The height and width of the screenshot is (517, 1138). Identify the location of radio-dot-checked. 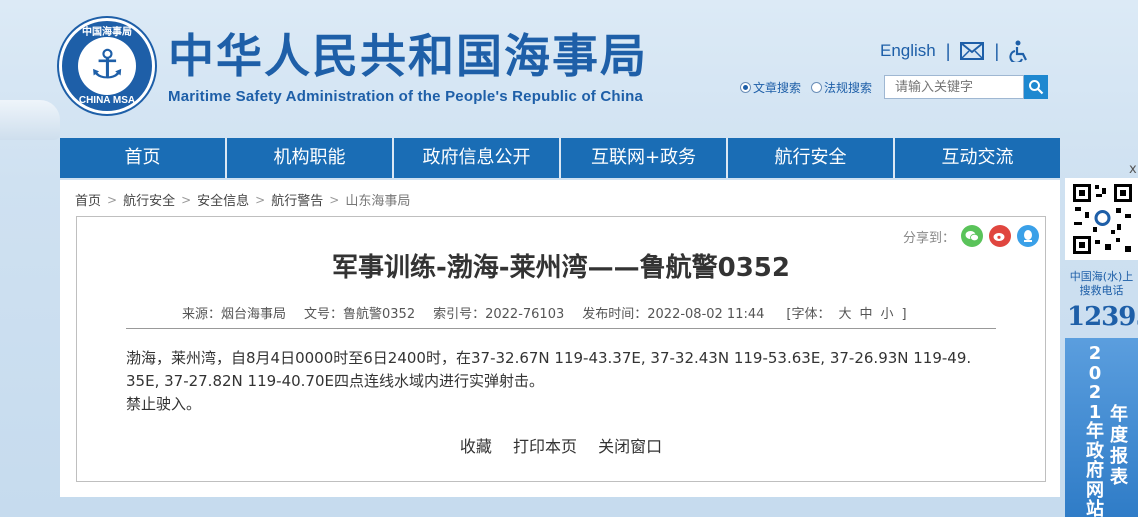
(745, 87).